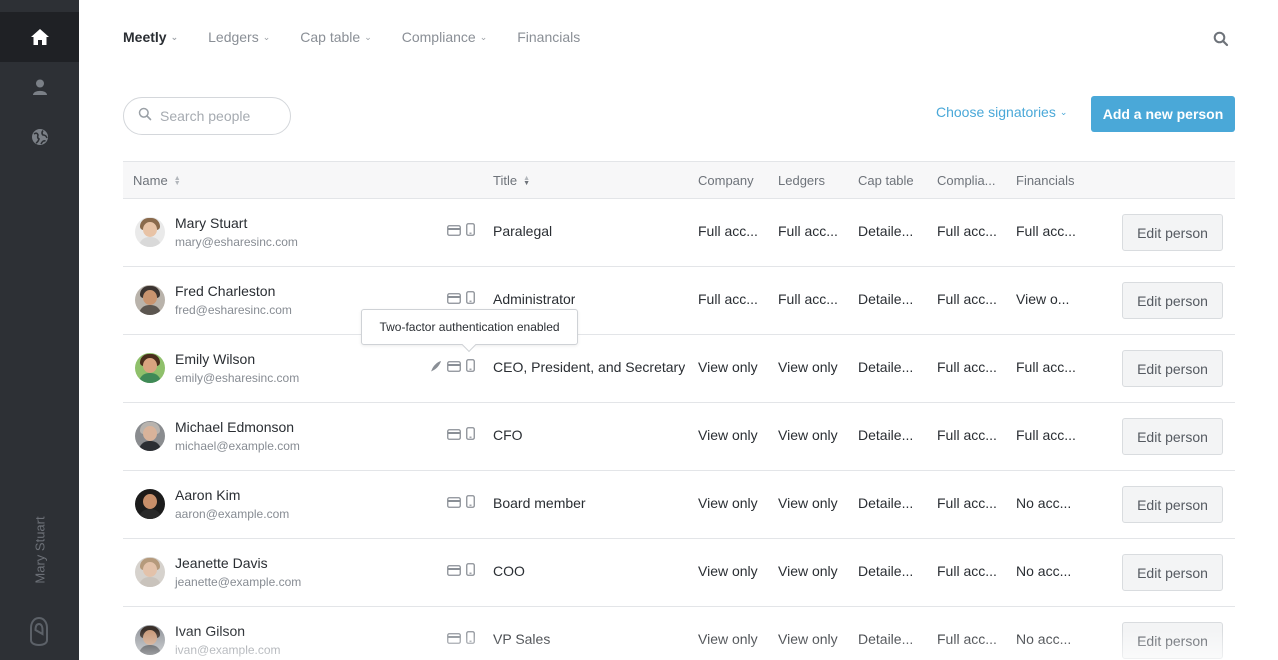  Describe the element at coordinates (39, 633) in the screenshot. I see `eshares-logo-icon` at that location.